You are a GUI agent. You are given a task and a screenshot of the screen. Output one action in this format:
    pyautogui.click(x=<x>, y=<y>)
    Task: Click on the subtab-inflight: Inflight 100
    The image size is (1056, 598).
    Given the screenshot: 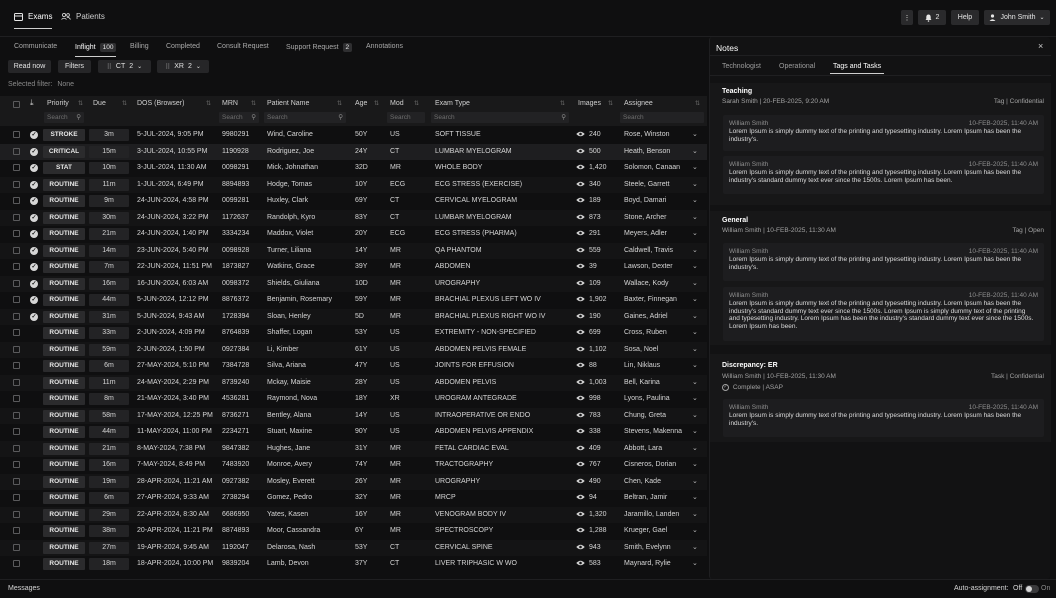 What is the action you would take?
    pyautogui.click(x=96, y=50)
    